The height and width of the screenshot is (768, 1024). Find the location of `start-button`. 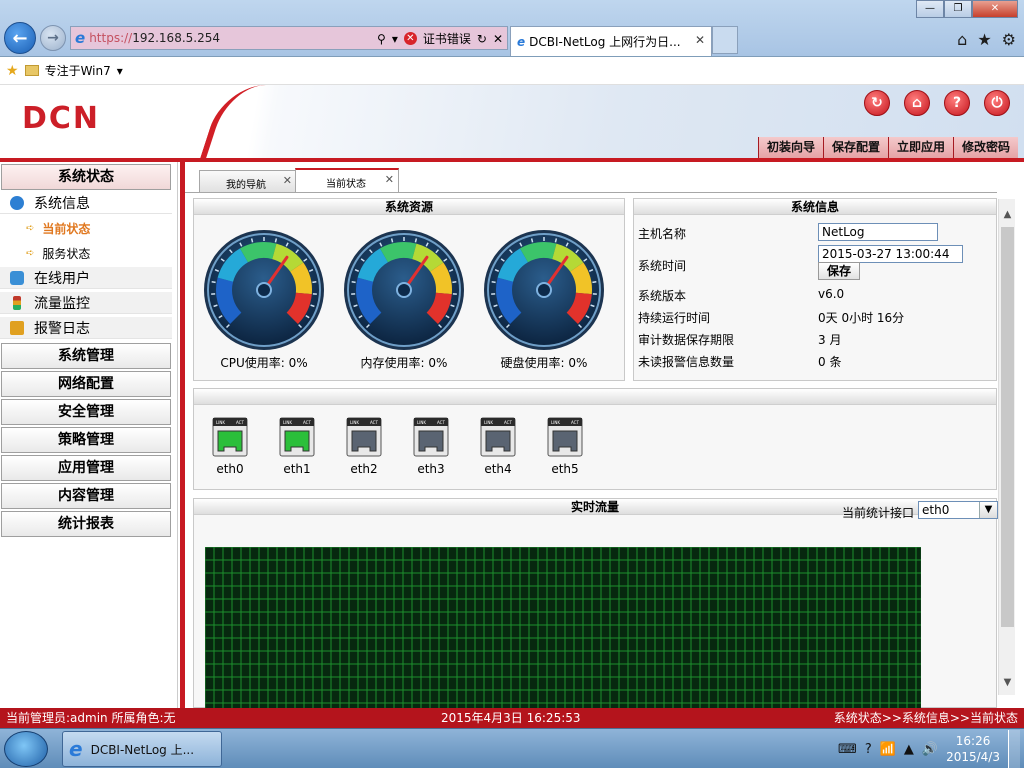

start-button is located at coordinates (26, 749).